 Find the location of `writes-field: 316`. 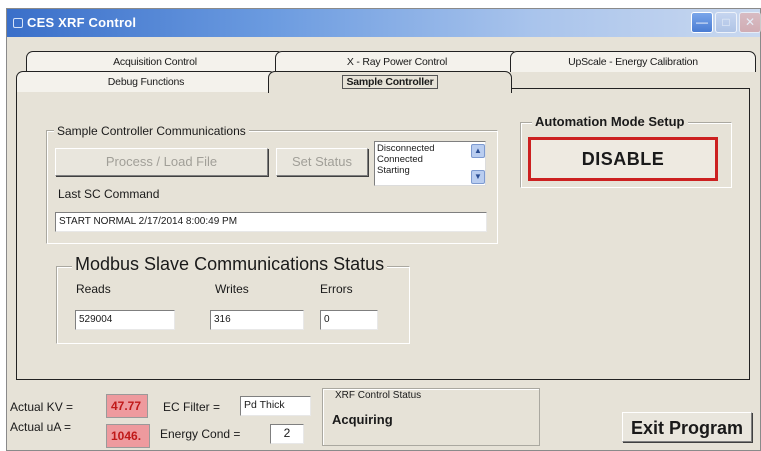

writes-field: 316 is located at coordinates (257, 320).